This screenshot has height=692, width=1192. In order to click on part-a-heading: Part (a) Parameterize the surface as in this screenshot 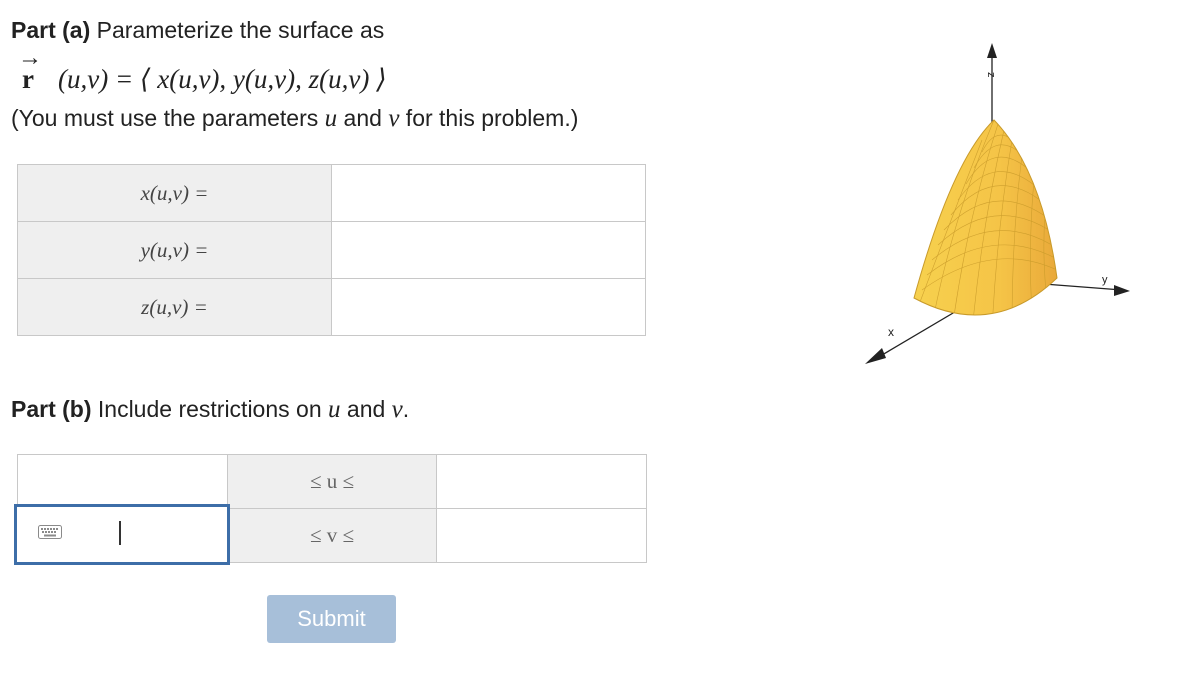, I will do `click(197, 30)`.